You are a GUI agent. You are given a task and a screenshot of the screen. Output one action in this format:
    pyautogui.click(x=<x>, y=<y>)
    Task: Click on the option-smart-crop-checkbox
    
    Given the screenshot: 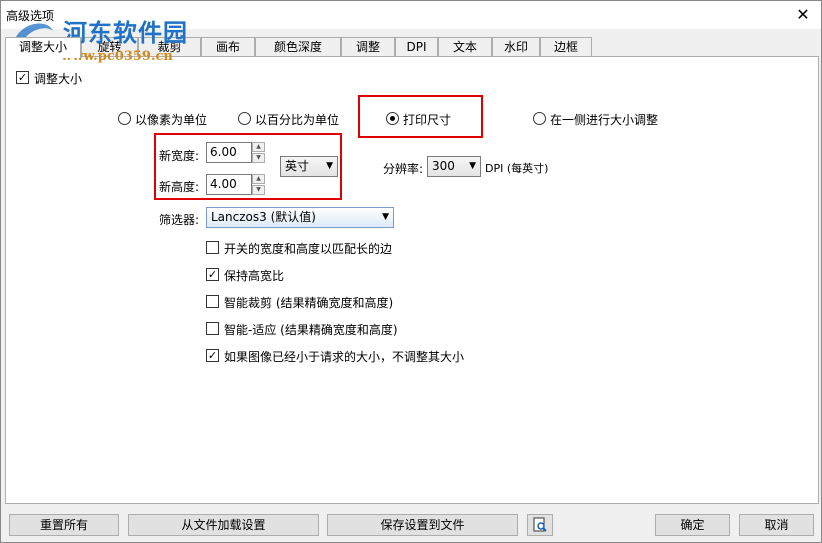 What is the action you would take?
    pyautogui.click(x=212, y=301)
    